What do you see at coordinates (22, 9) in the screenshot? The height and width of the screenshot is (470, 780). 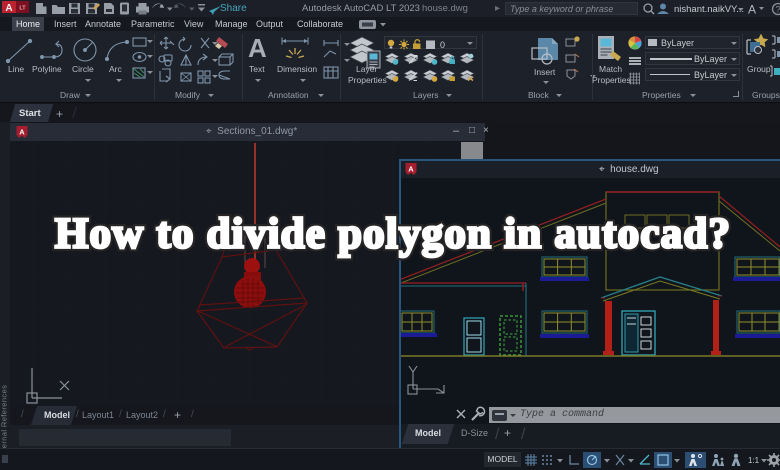 I see `svg-text: LT` at bounding box center [22, 9].